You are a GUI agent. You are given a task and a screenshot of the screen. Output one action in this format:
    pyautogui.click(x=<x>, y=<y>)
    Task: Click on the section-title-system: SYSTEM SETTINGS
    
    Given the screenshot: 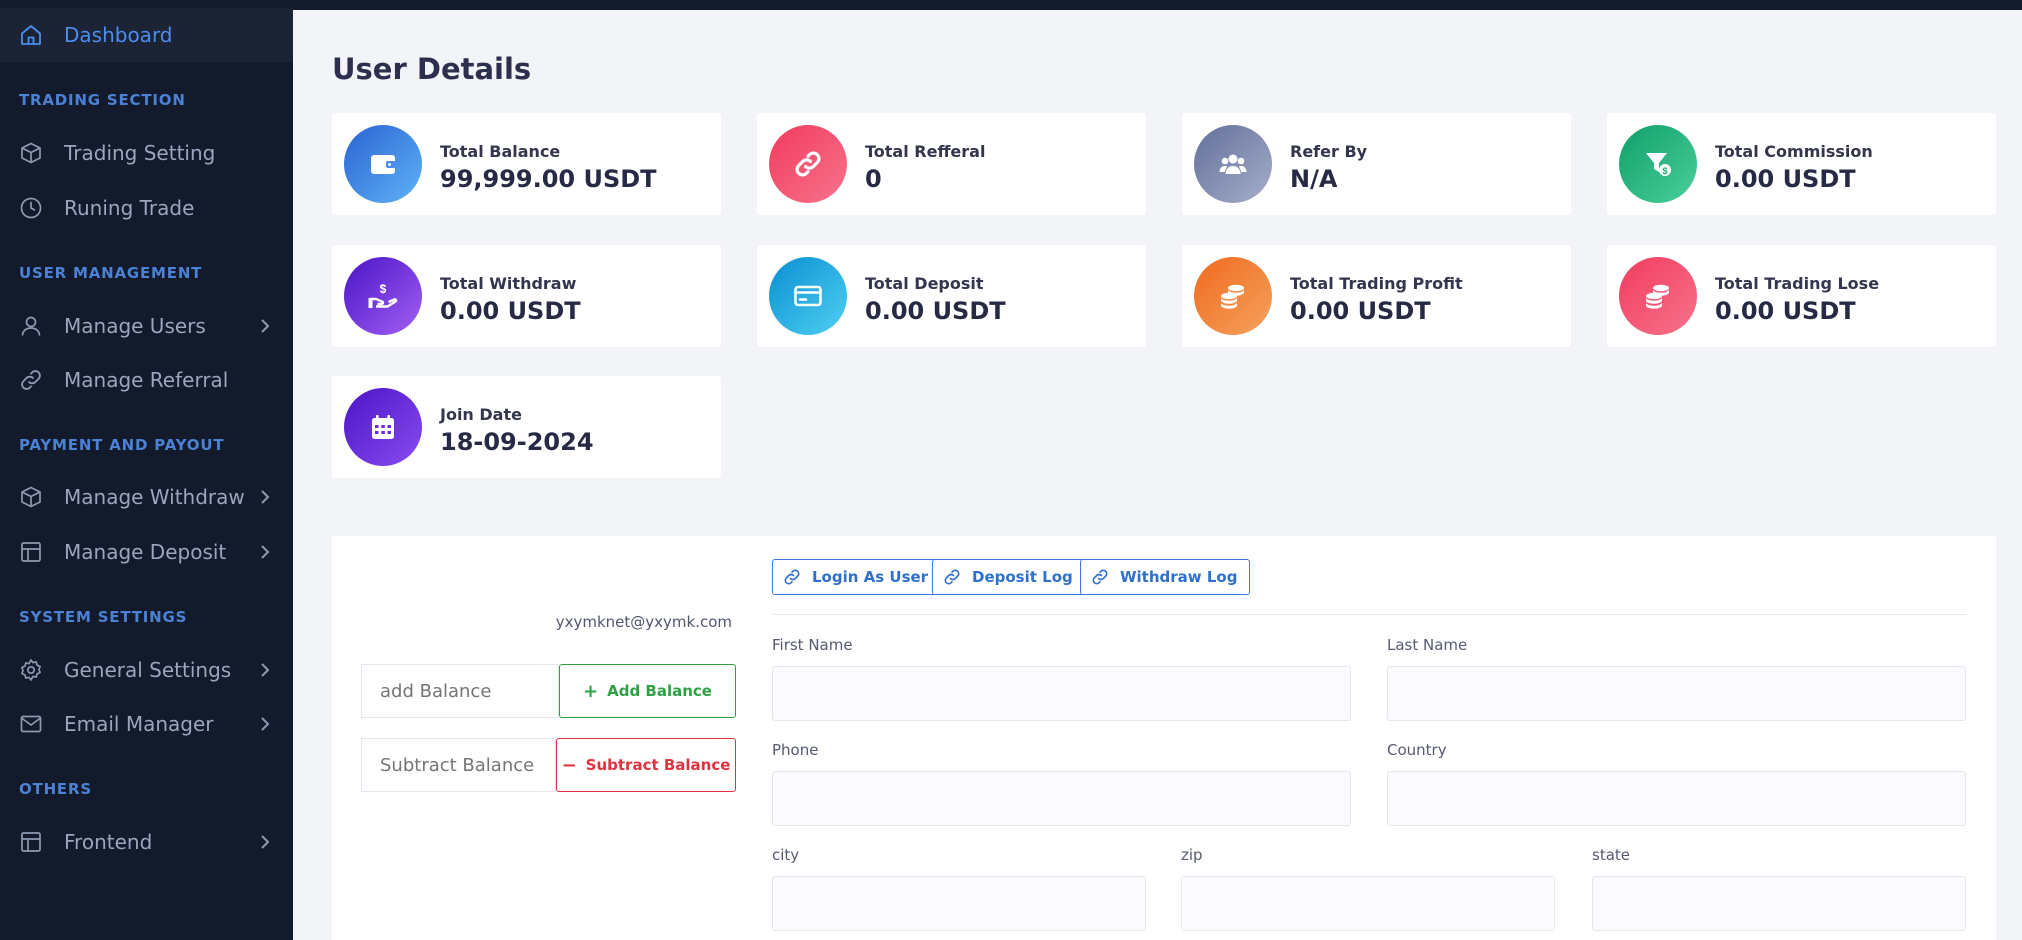 What is the action you would take?
    pyautogui.click(x=103, y=617)
    